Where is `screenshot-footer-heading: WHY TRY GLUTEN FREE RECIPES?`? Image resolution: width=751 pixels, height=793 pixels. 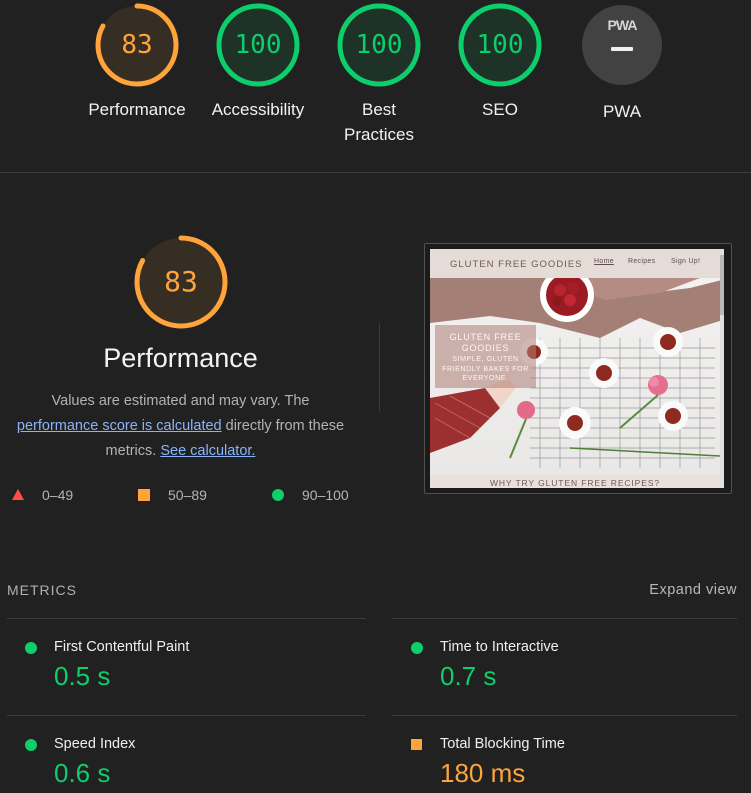
screenshot-footer-heading: WHY TRY GLUTEN FREE RECIPES? is located at coordinates (575, 483).